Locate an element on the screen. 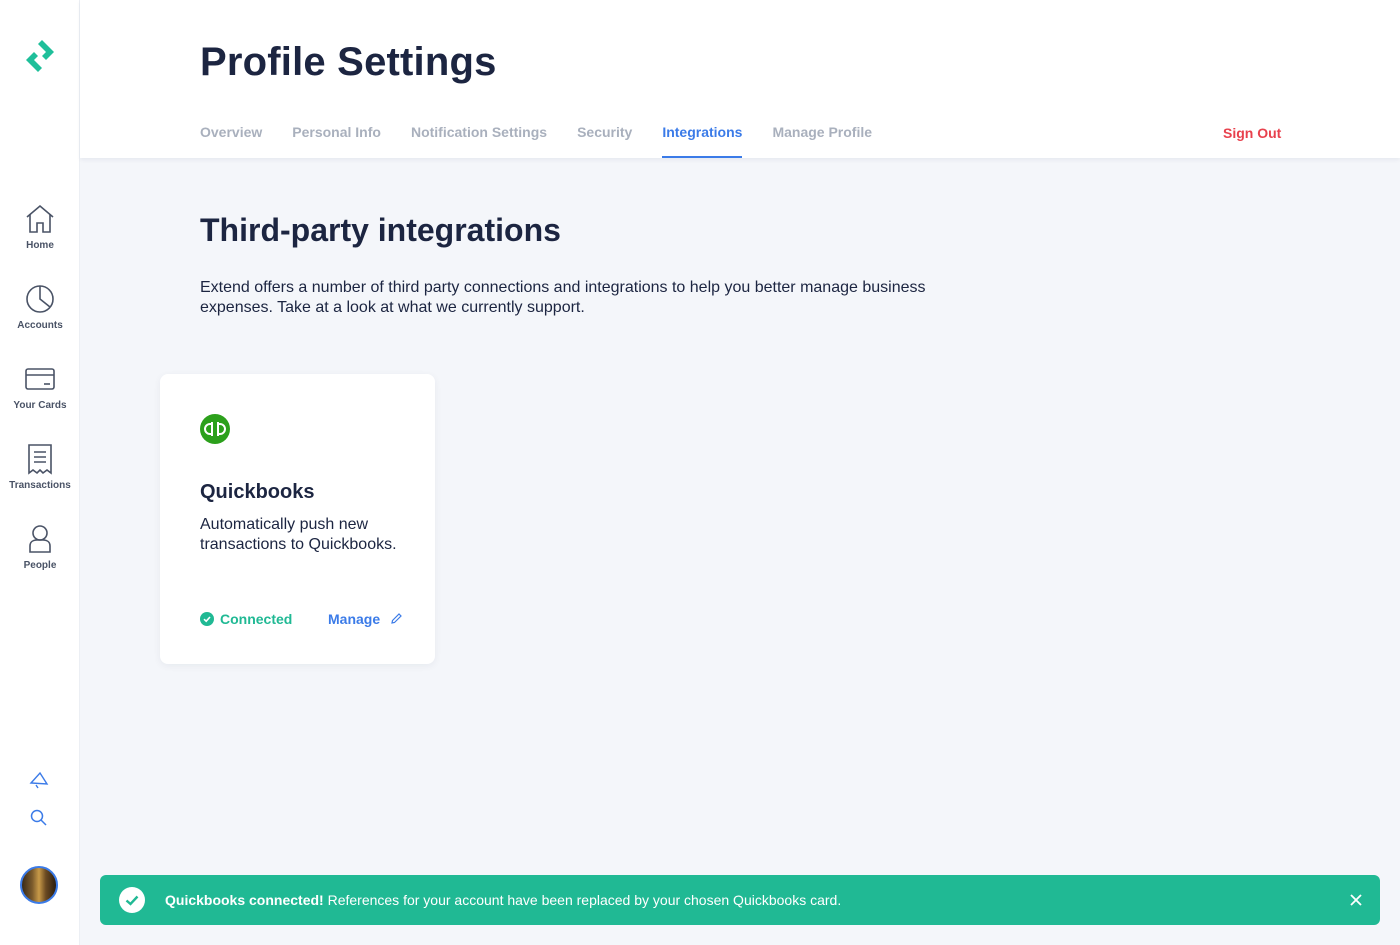 The height and width of the screenshot is (945, 1400). pencil-icon is located at coordinates (396, 618).